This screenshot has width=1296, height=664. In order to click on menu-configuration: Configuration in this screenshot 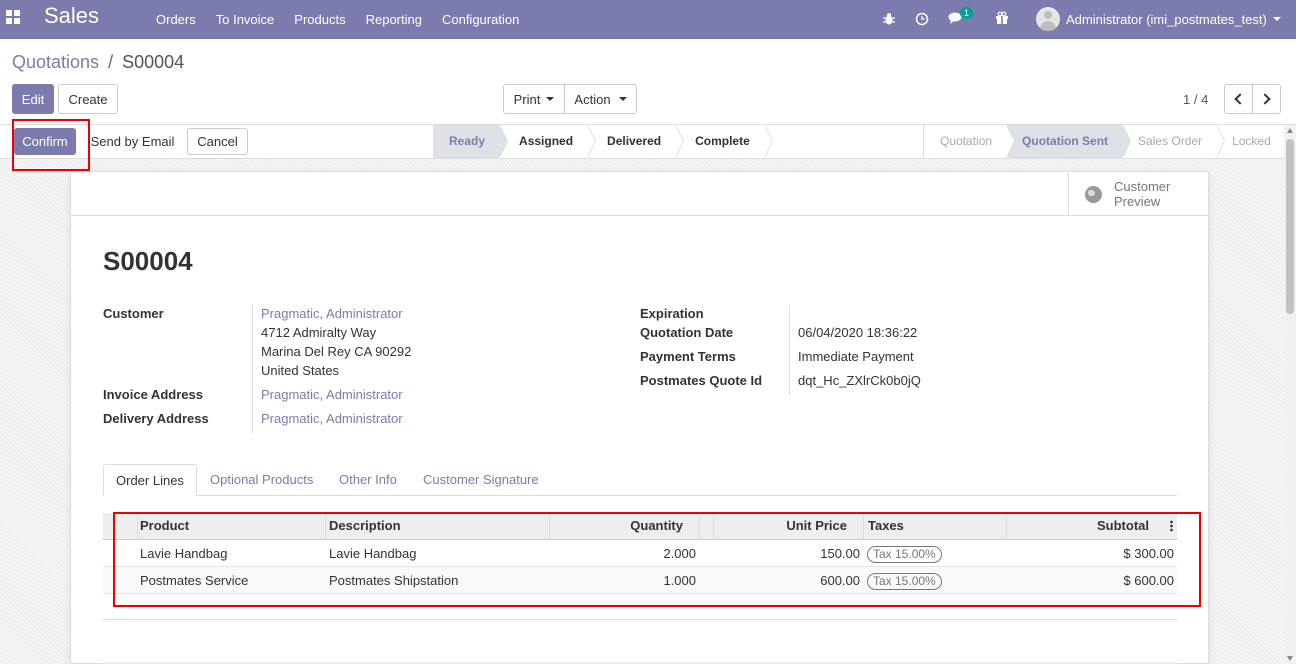, I will do `click(480, 19)`.